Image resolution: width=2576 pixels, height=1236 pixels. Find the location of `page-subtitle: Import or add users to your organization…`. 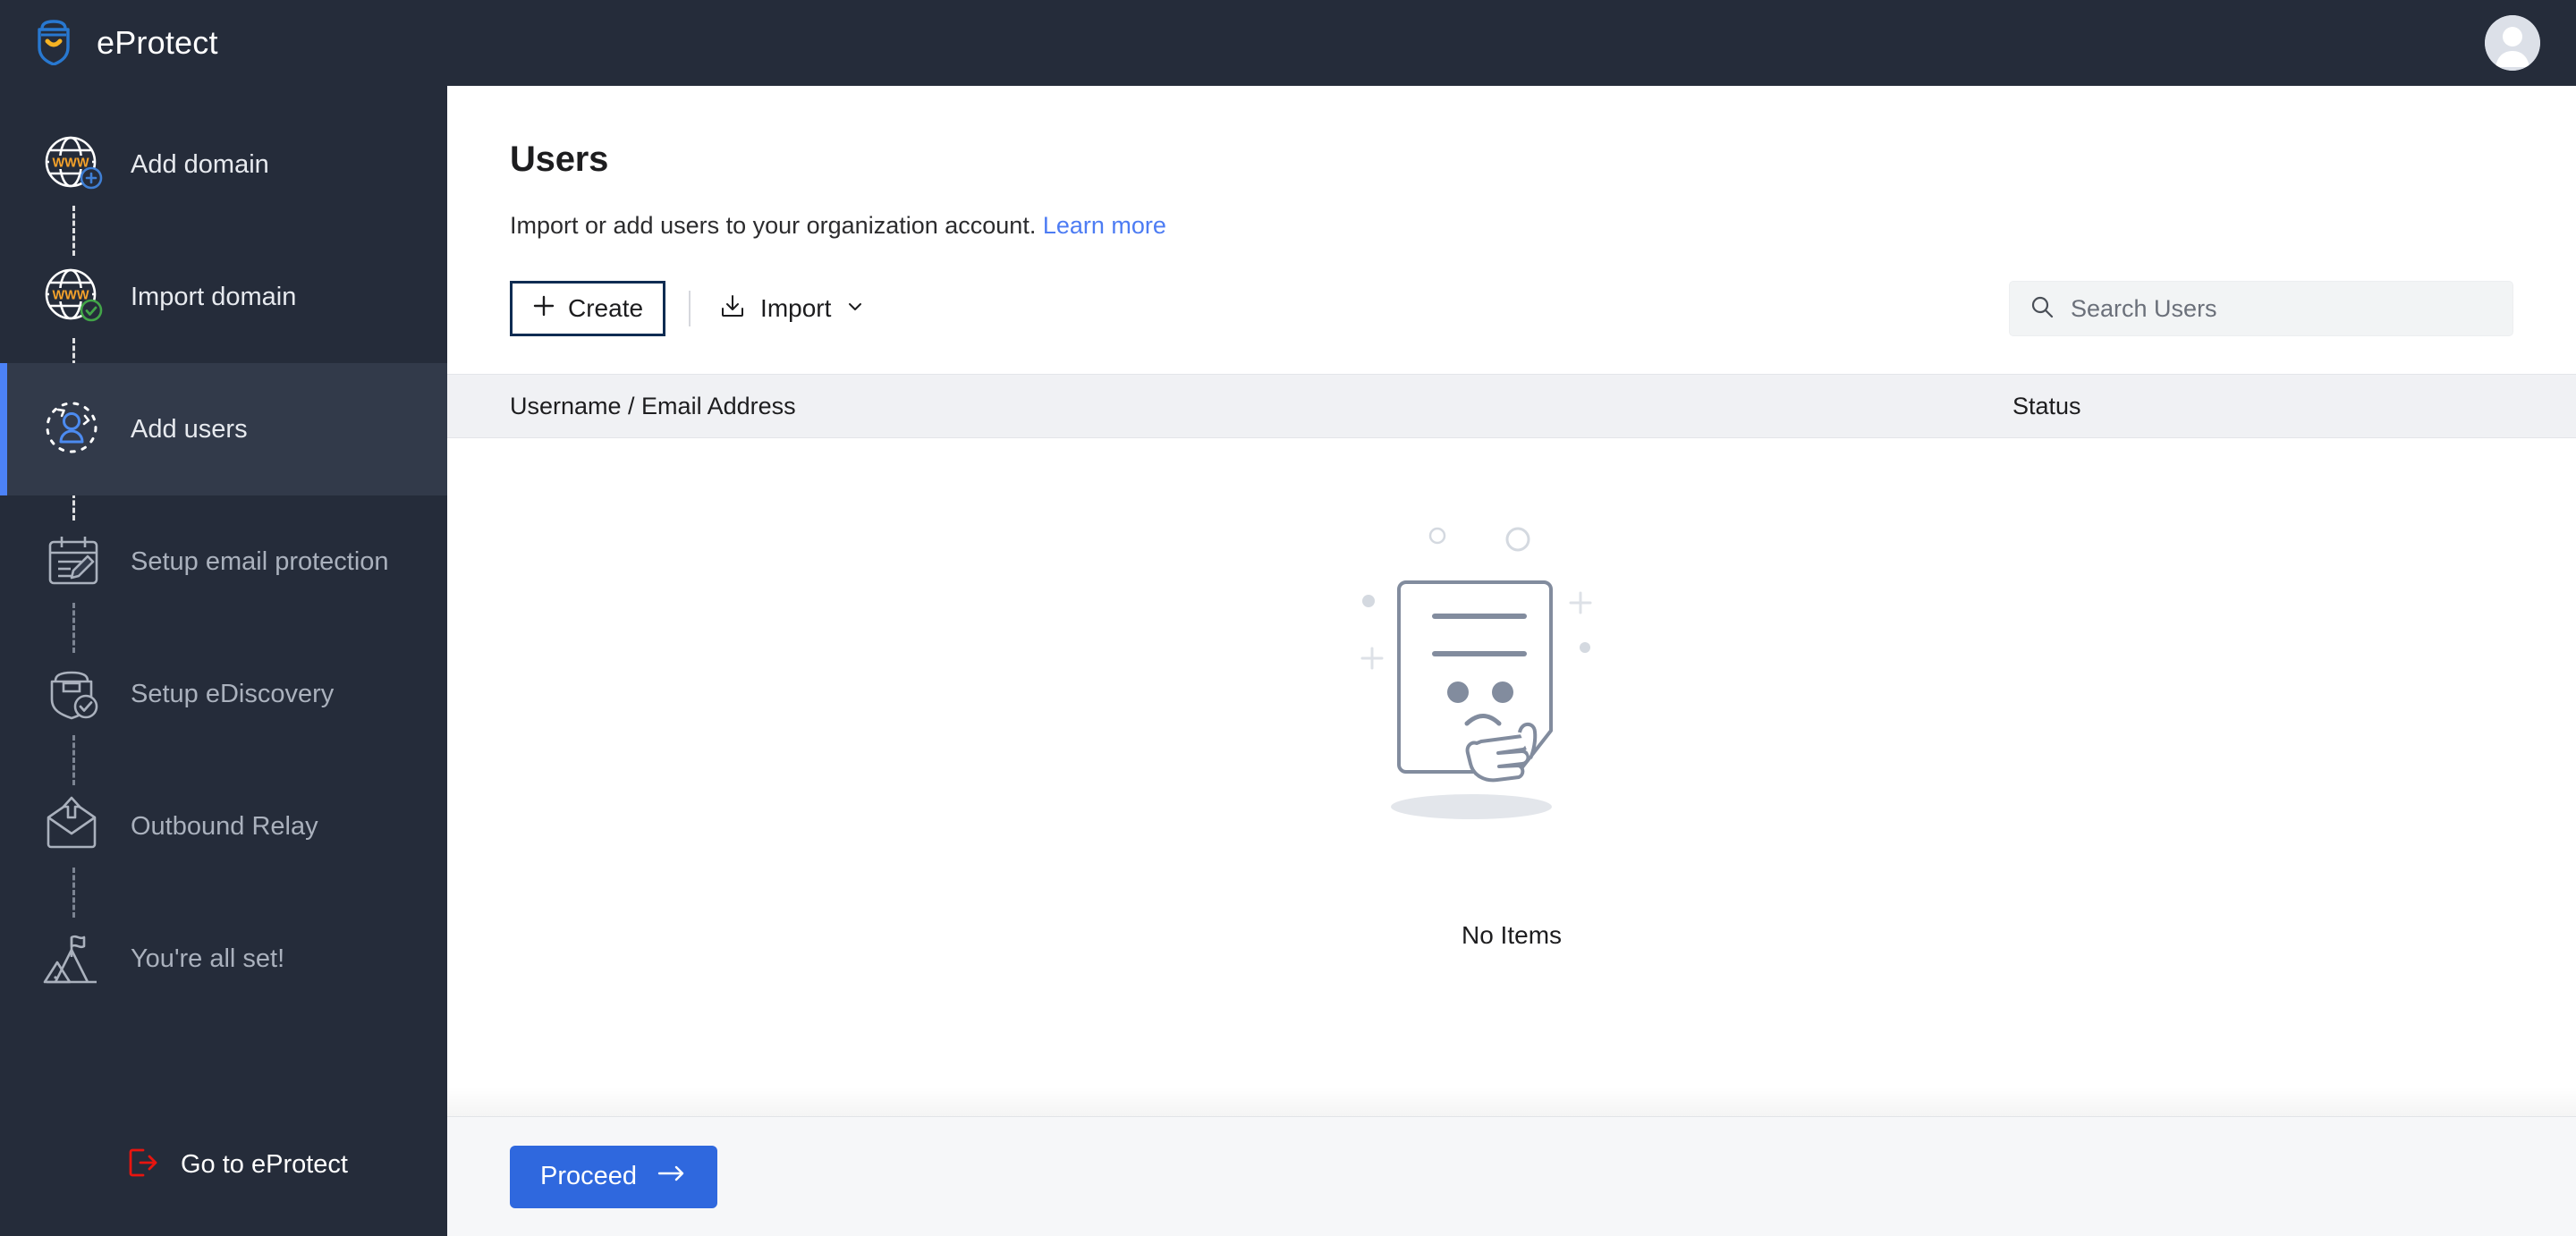

page-subtitle: Import or add users to your organization… is located at coordinates (1511, 226).